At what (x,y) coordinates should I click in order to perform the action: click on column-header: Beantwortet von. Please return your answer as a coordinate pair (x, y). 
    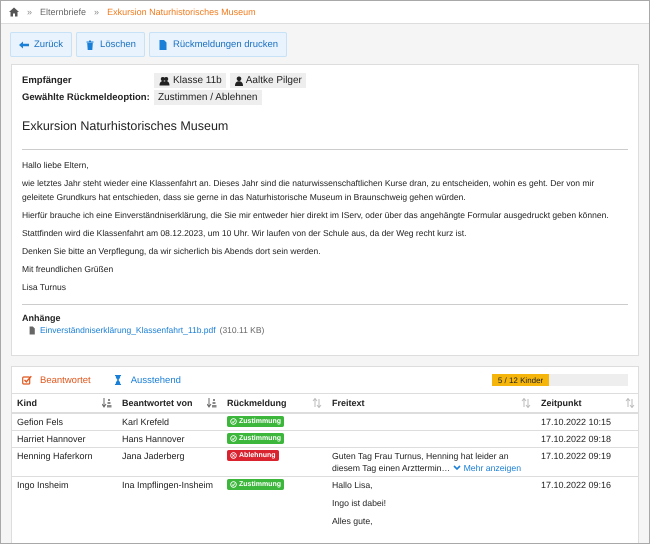
    Looking at the image, I should click on (157, 403).